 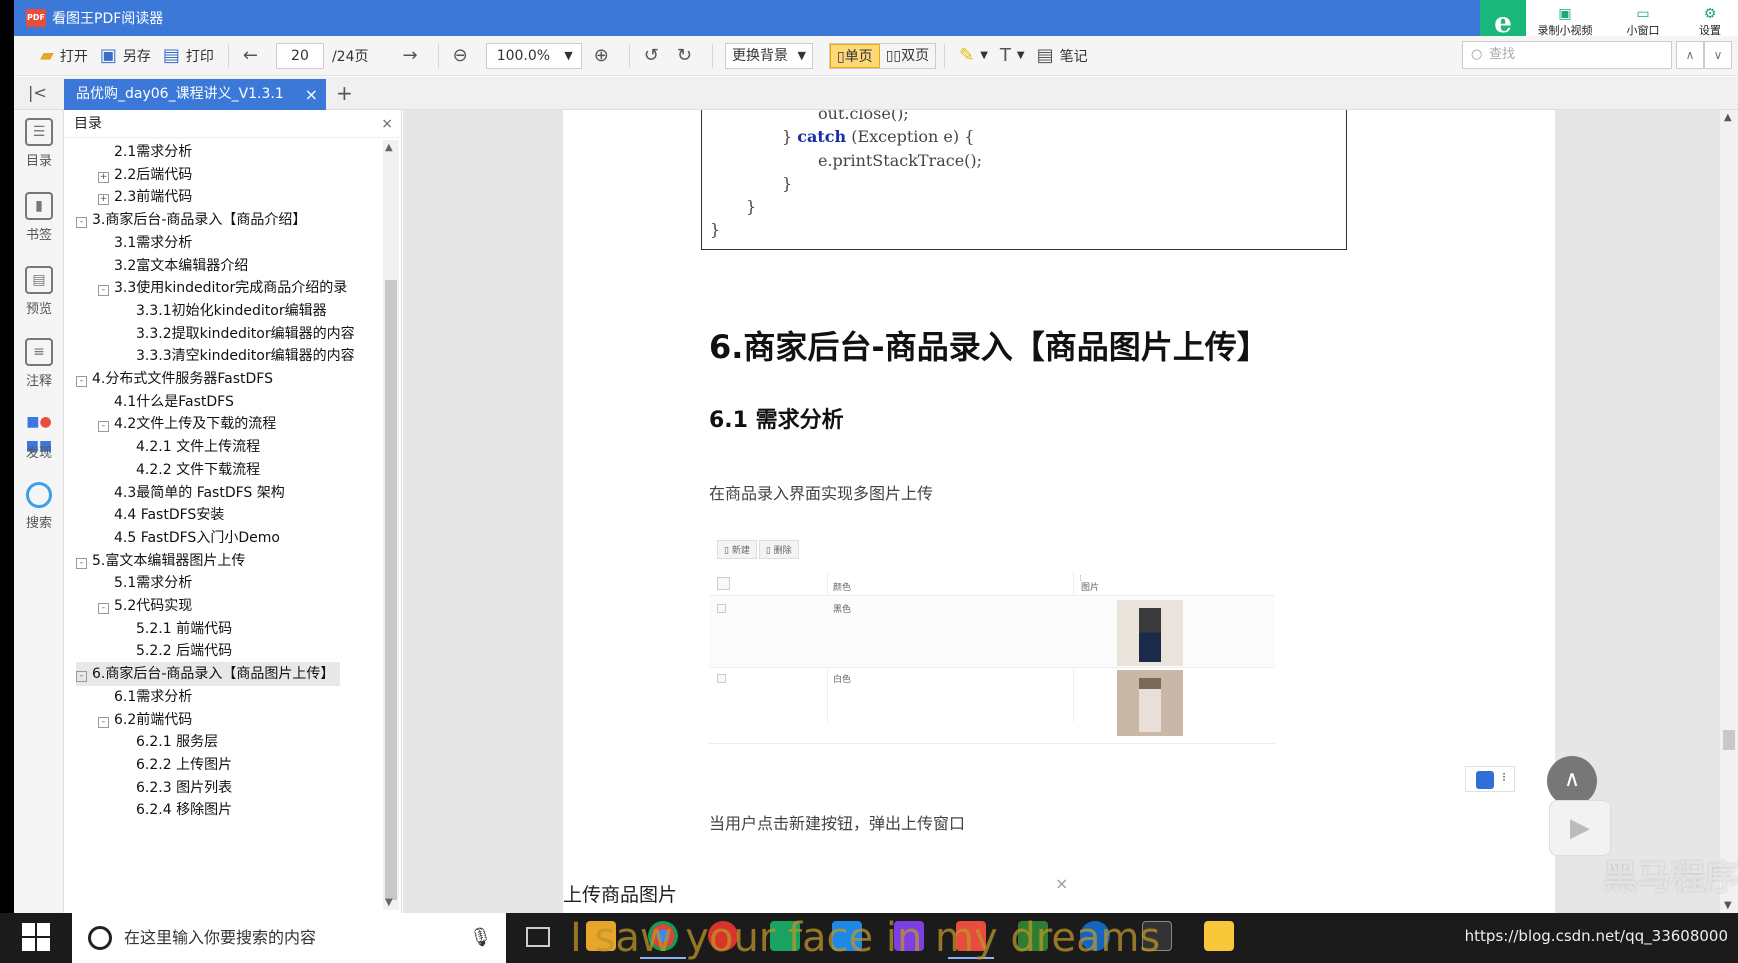 What do you see at coordinates (299, 55) in the screenshot?
I see `page-number-input: 20` at bounding box center [299, 55].